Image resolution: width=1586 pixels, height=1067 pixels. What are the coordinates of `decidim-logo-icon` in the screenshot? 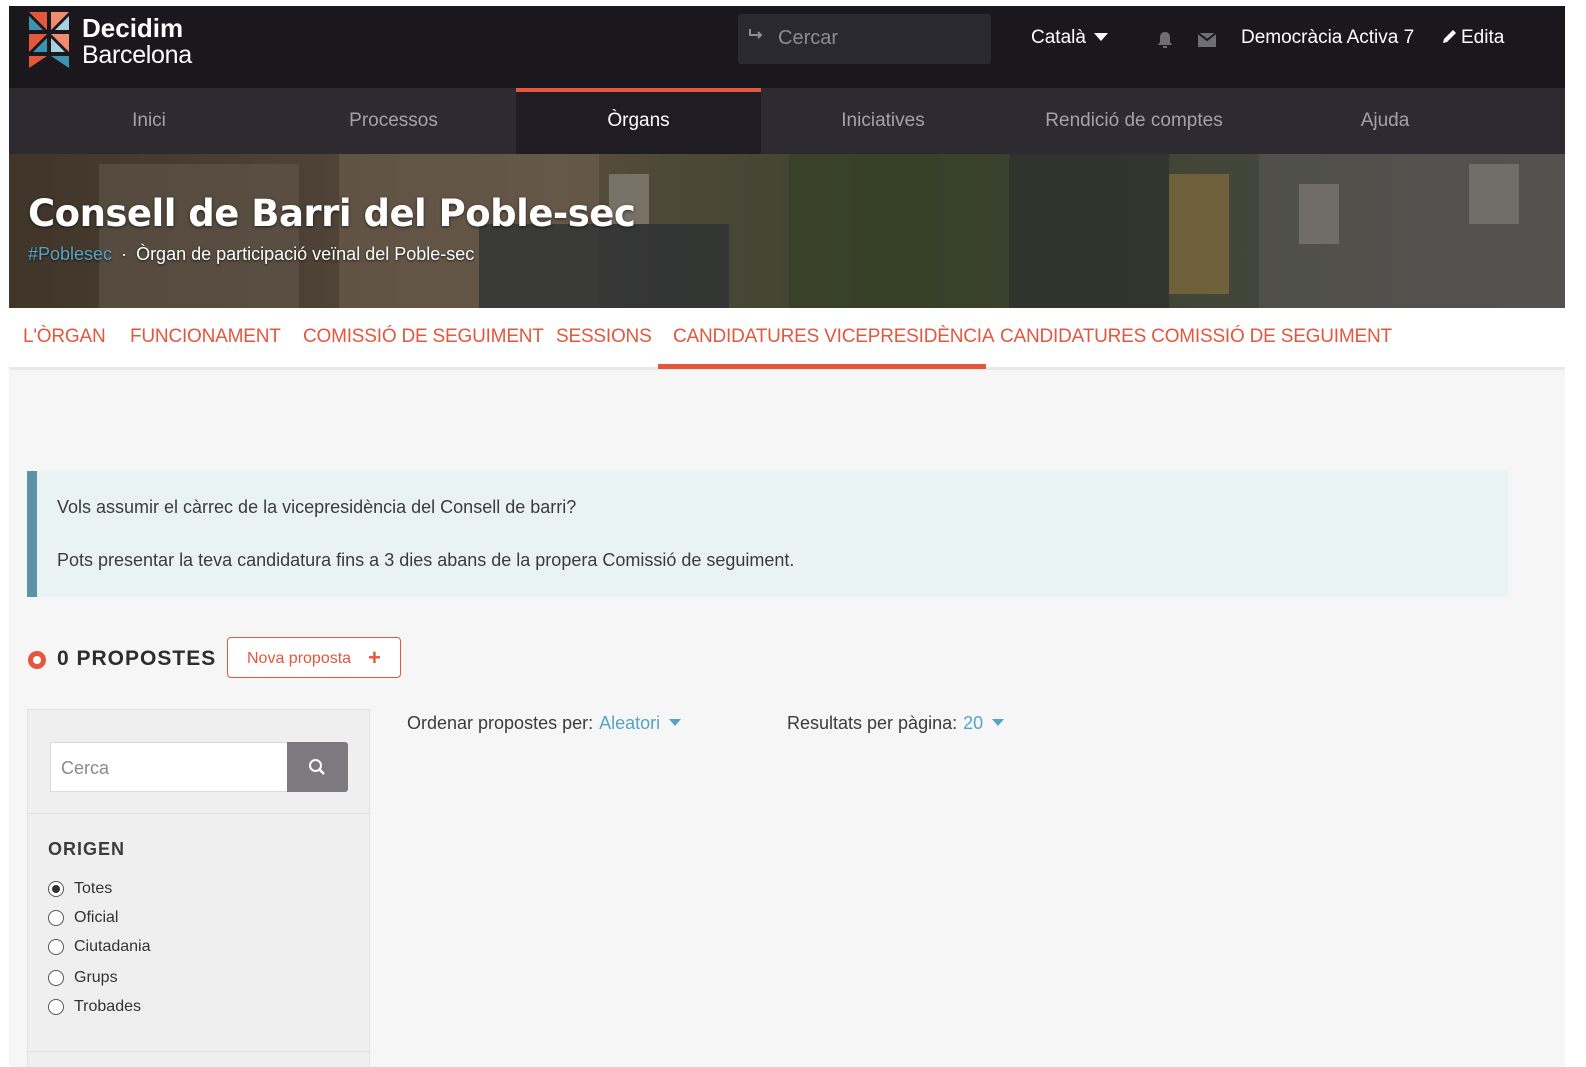 It's located at (49, 39).